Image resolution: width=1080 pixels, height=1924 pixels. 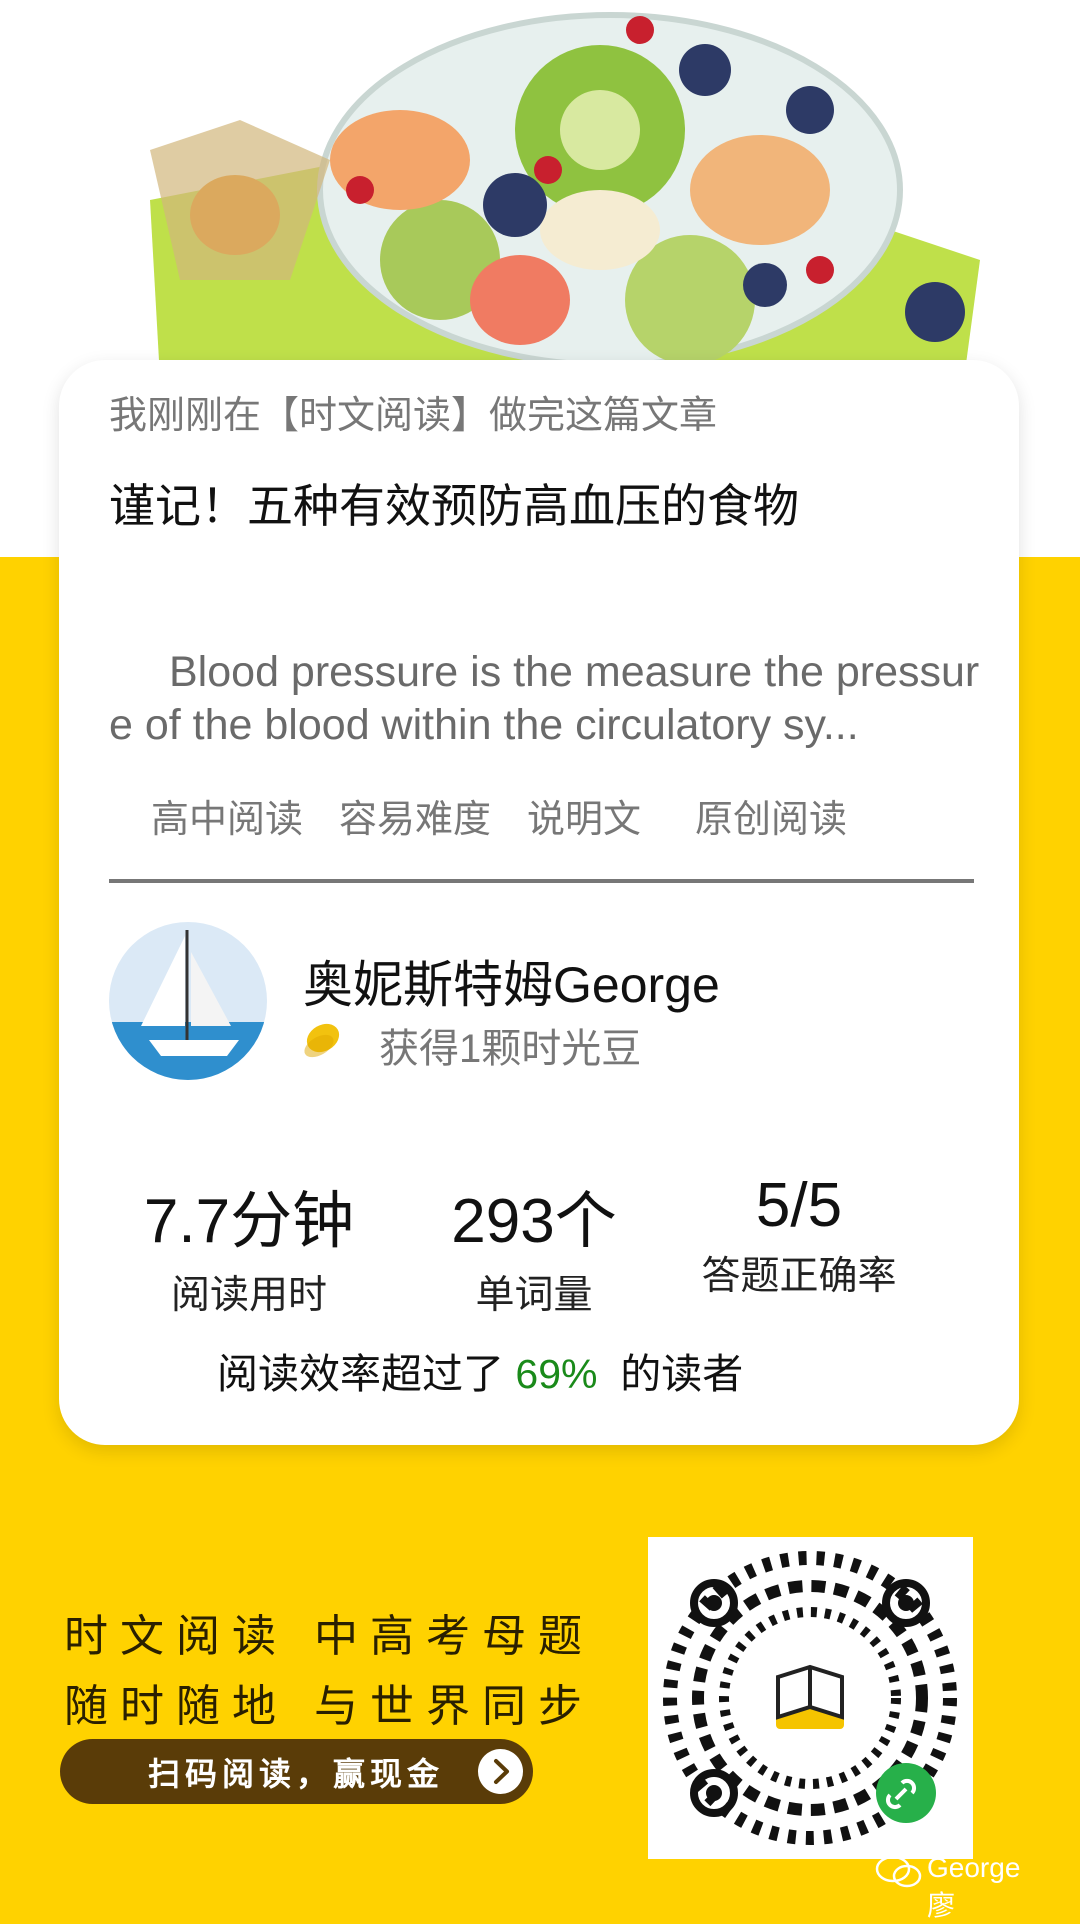 I want to click on tag-source: 原创阅读, so click(x=771, y=820).